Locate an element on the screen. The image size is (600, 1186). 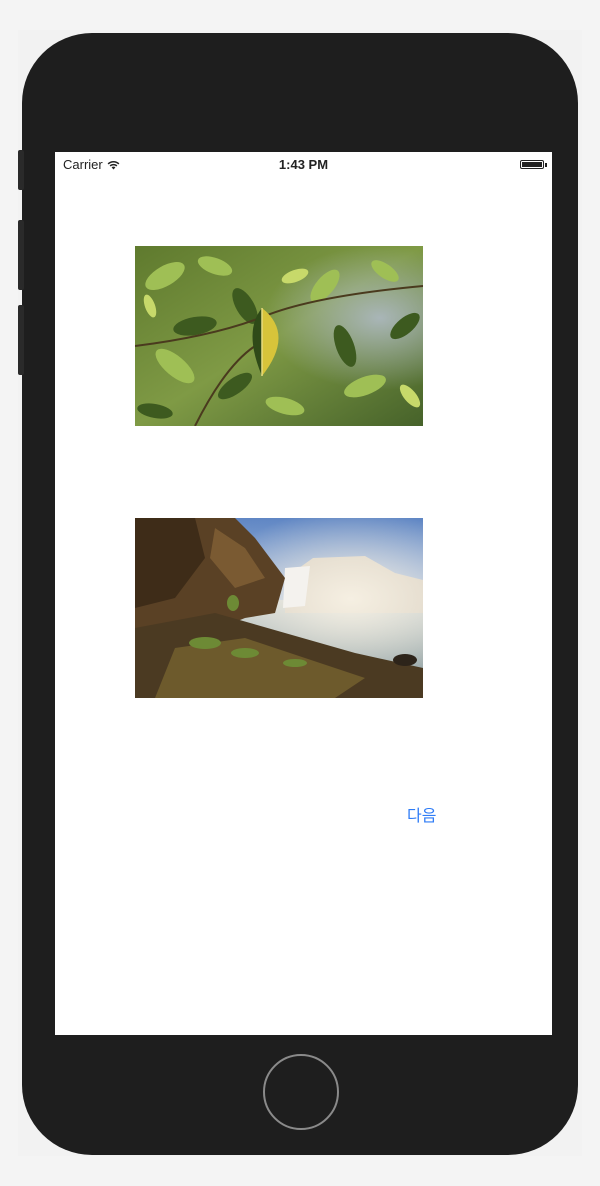
next-button: 다음 is located at coordinates (421, 814).